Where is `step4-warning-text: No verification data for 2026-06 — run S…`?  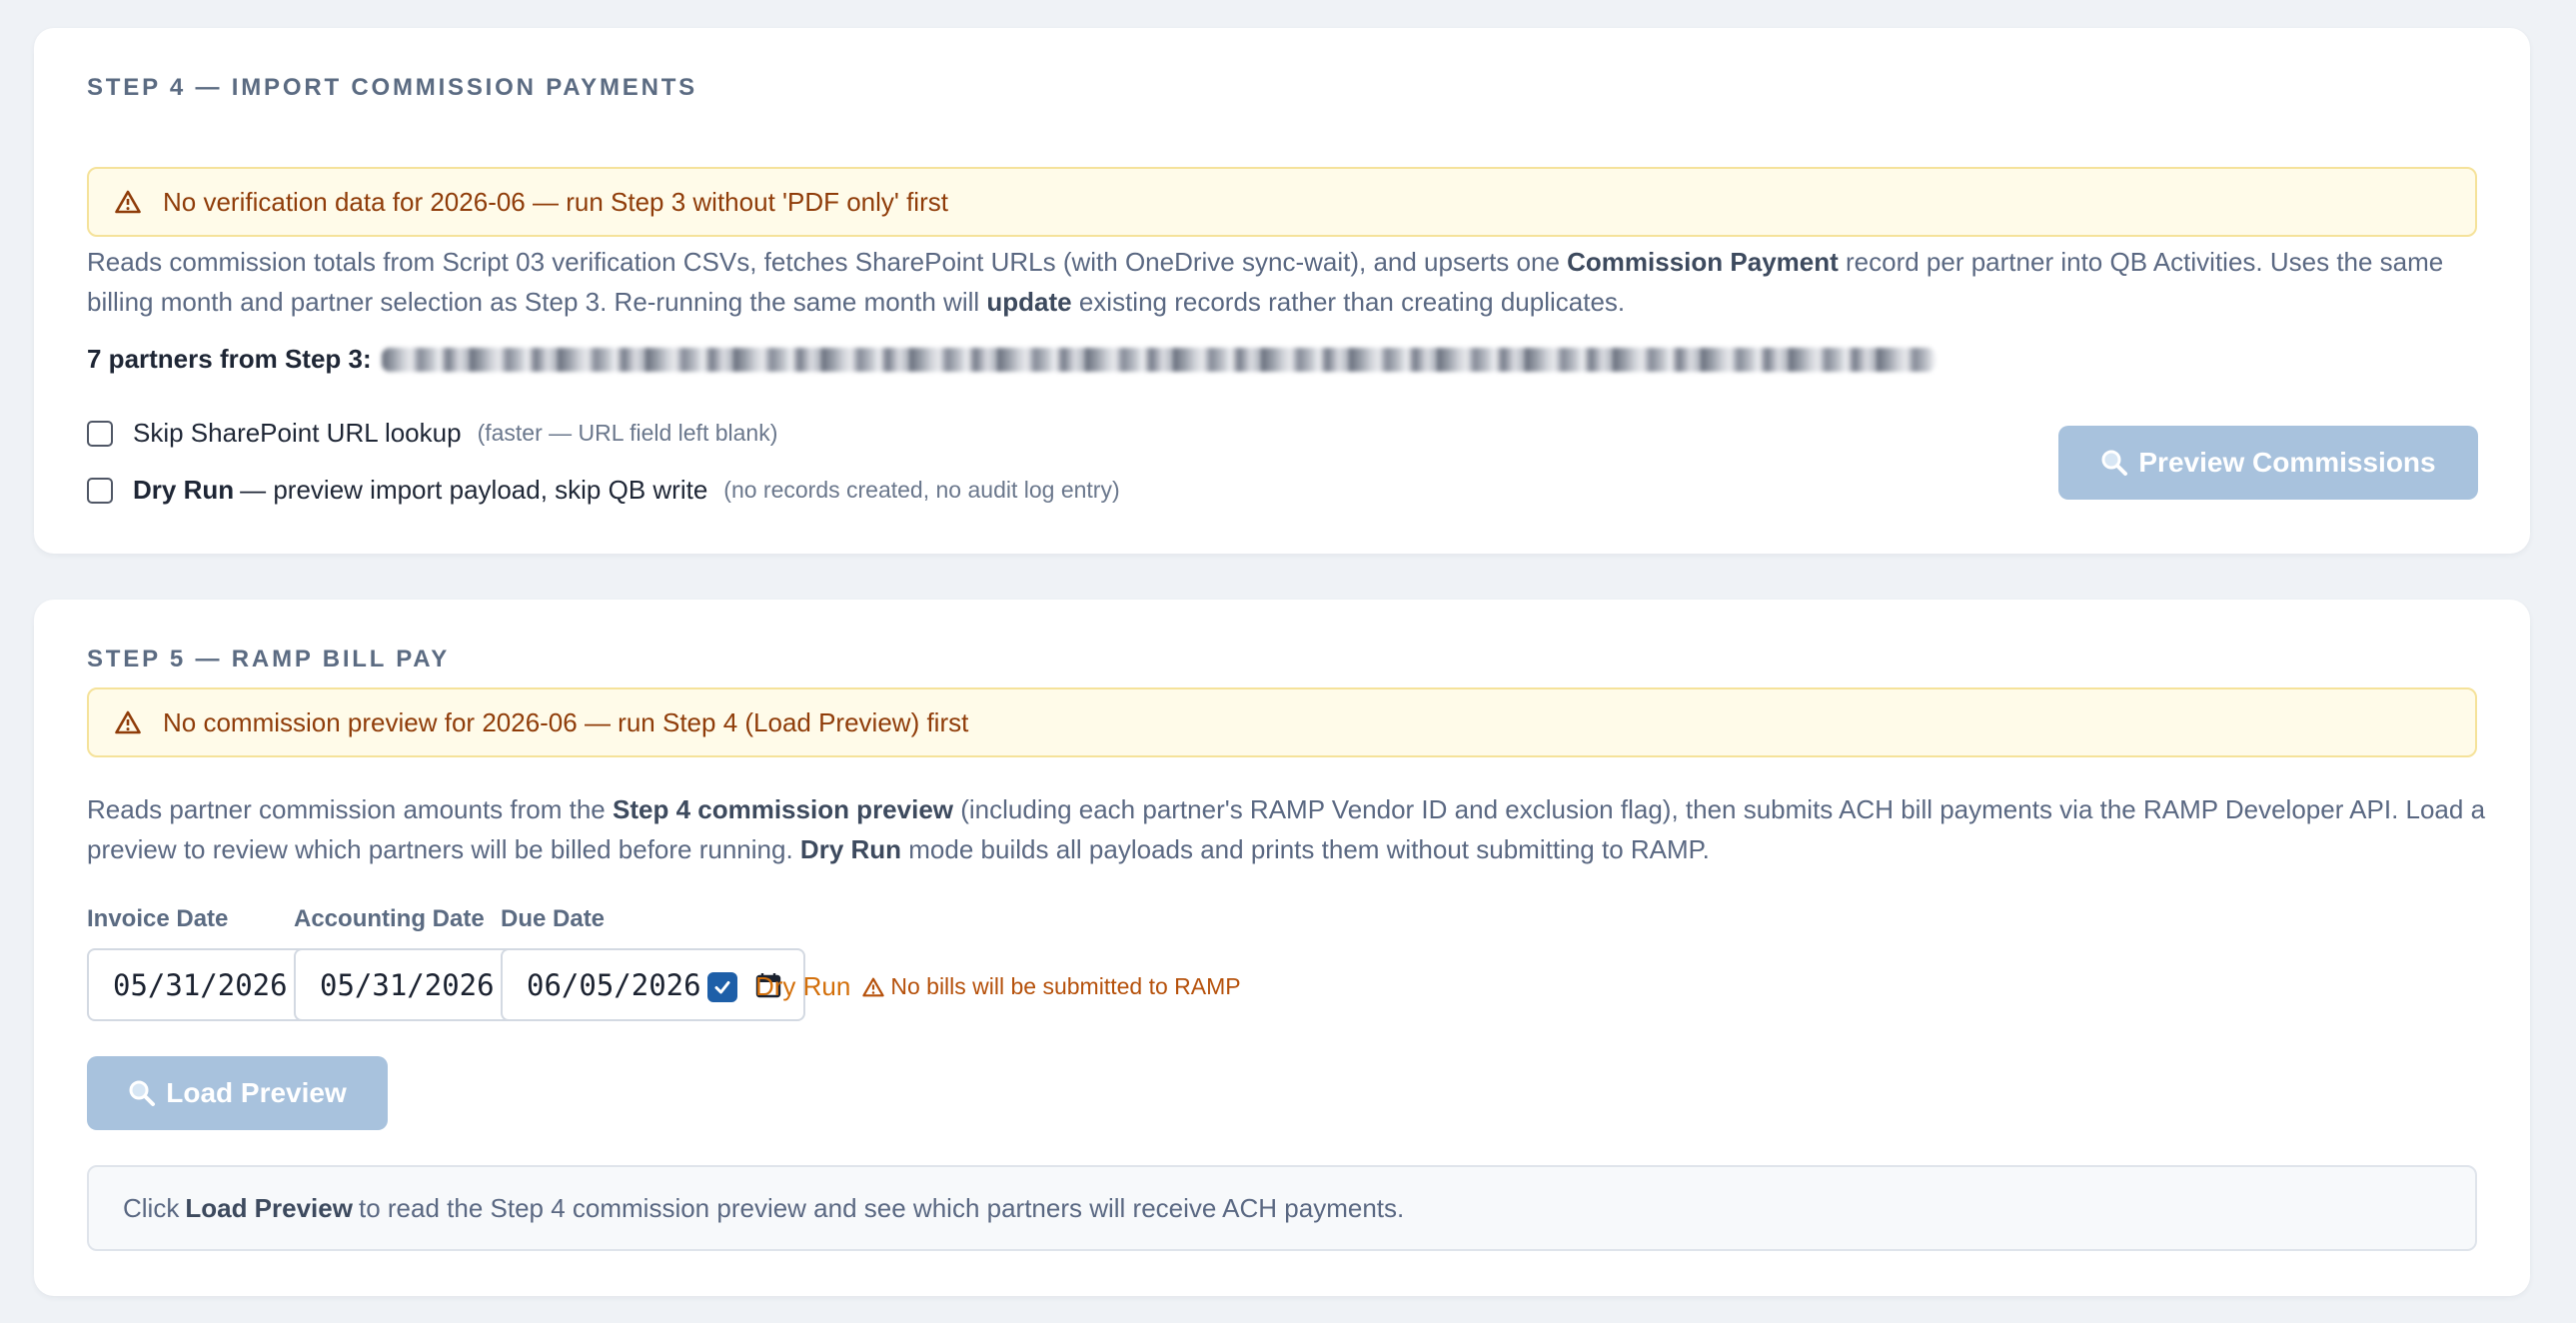
step4-warning-text: No verification data for 2026-06 — run S… is located at coordinates (555, 201).